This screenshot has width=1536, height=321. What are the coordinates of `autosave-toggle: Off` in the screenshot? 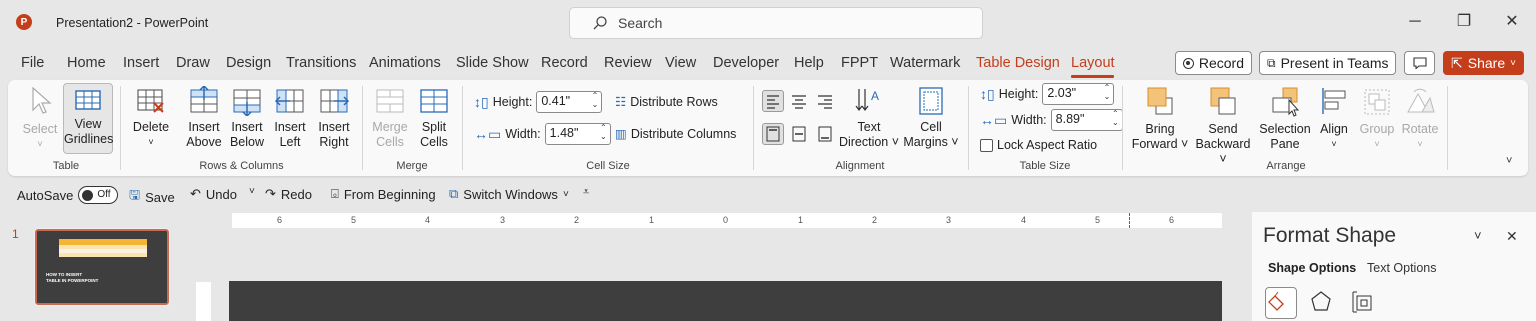 It's located at (98, 195).